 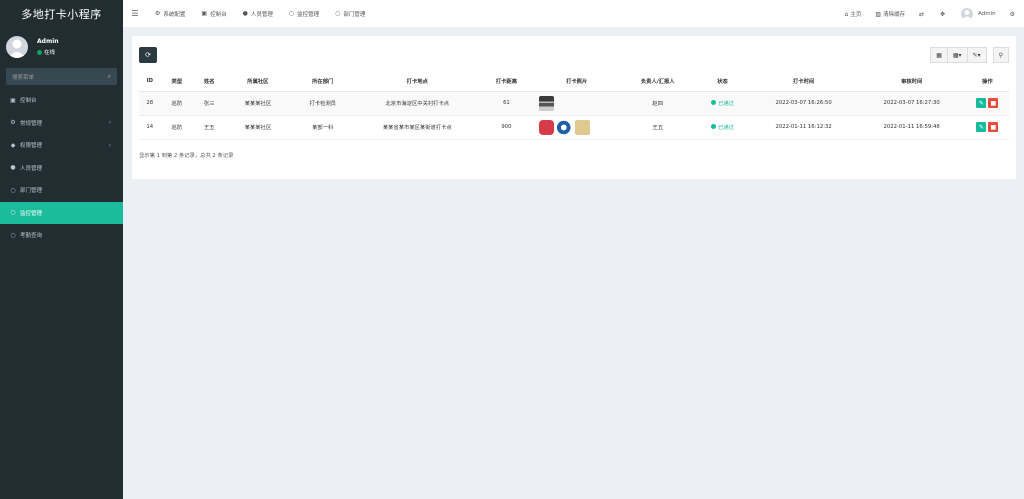 I want to click on fullscreen-button: ✥, so click(x=943, y=14).